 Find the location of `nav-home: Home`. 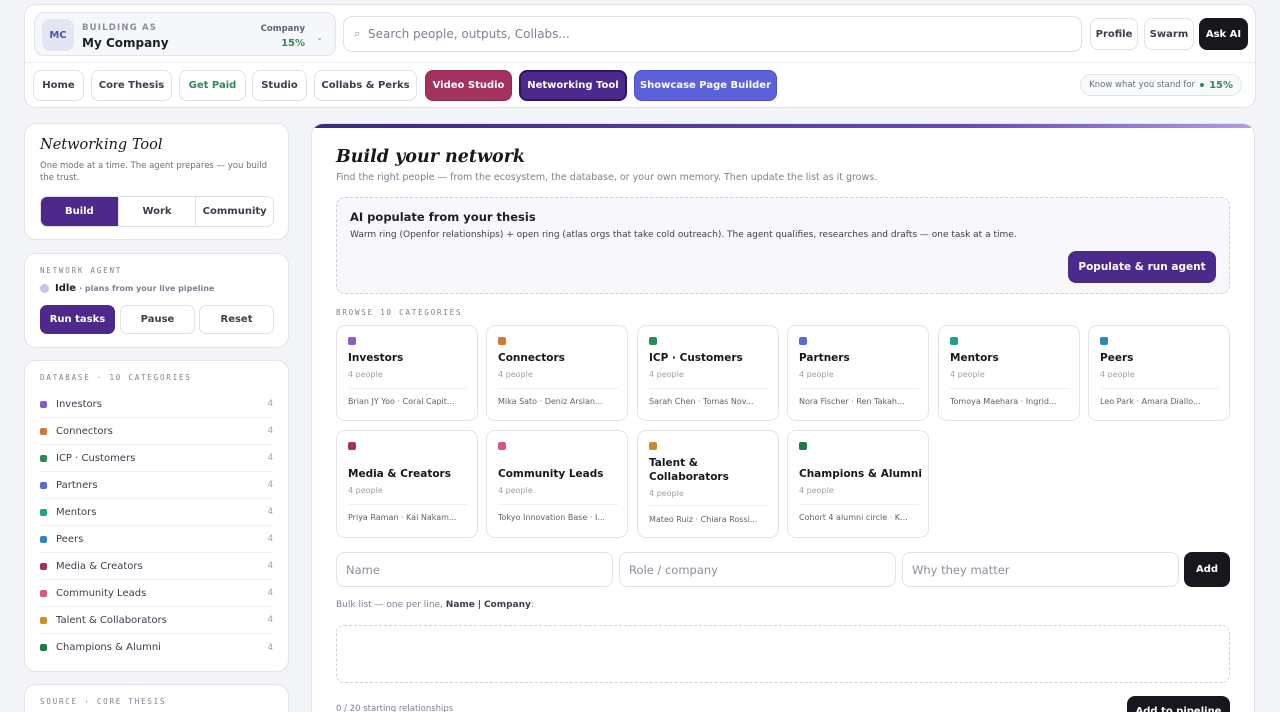

nav-home: Home is located at coordinates (58, 85).